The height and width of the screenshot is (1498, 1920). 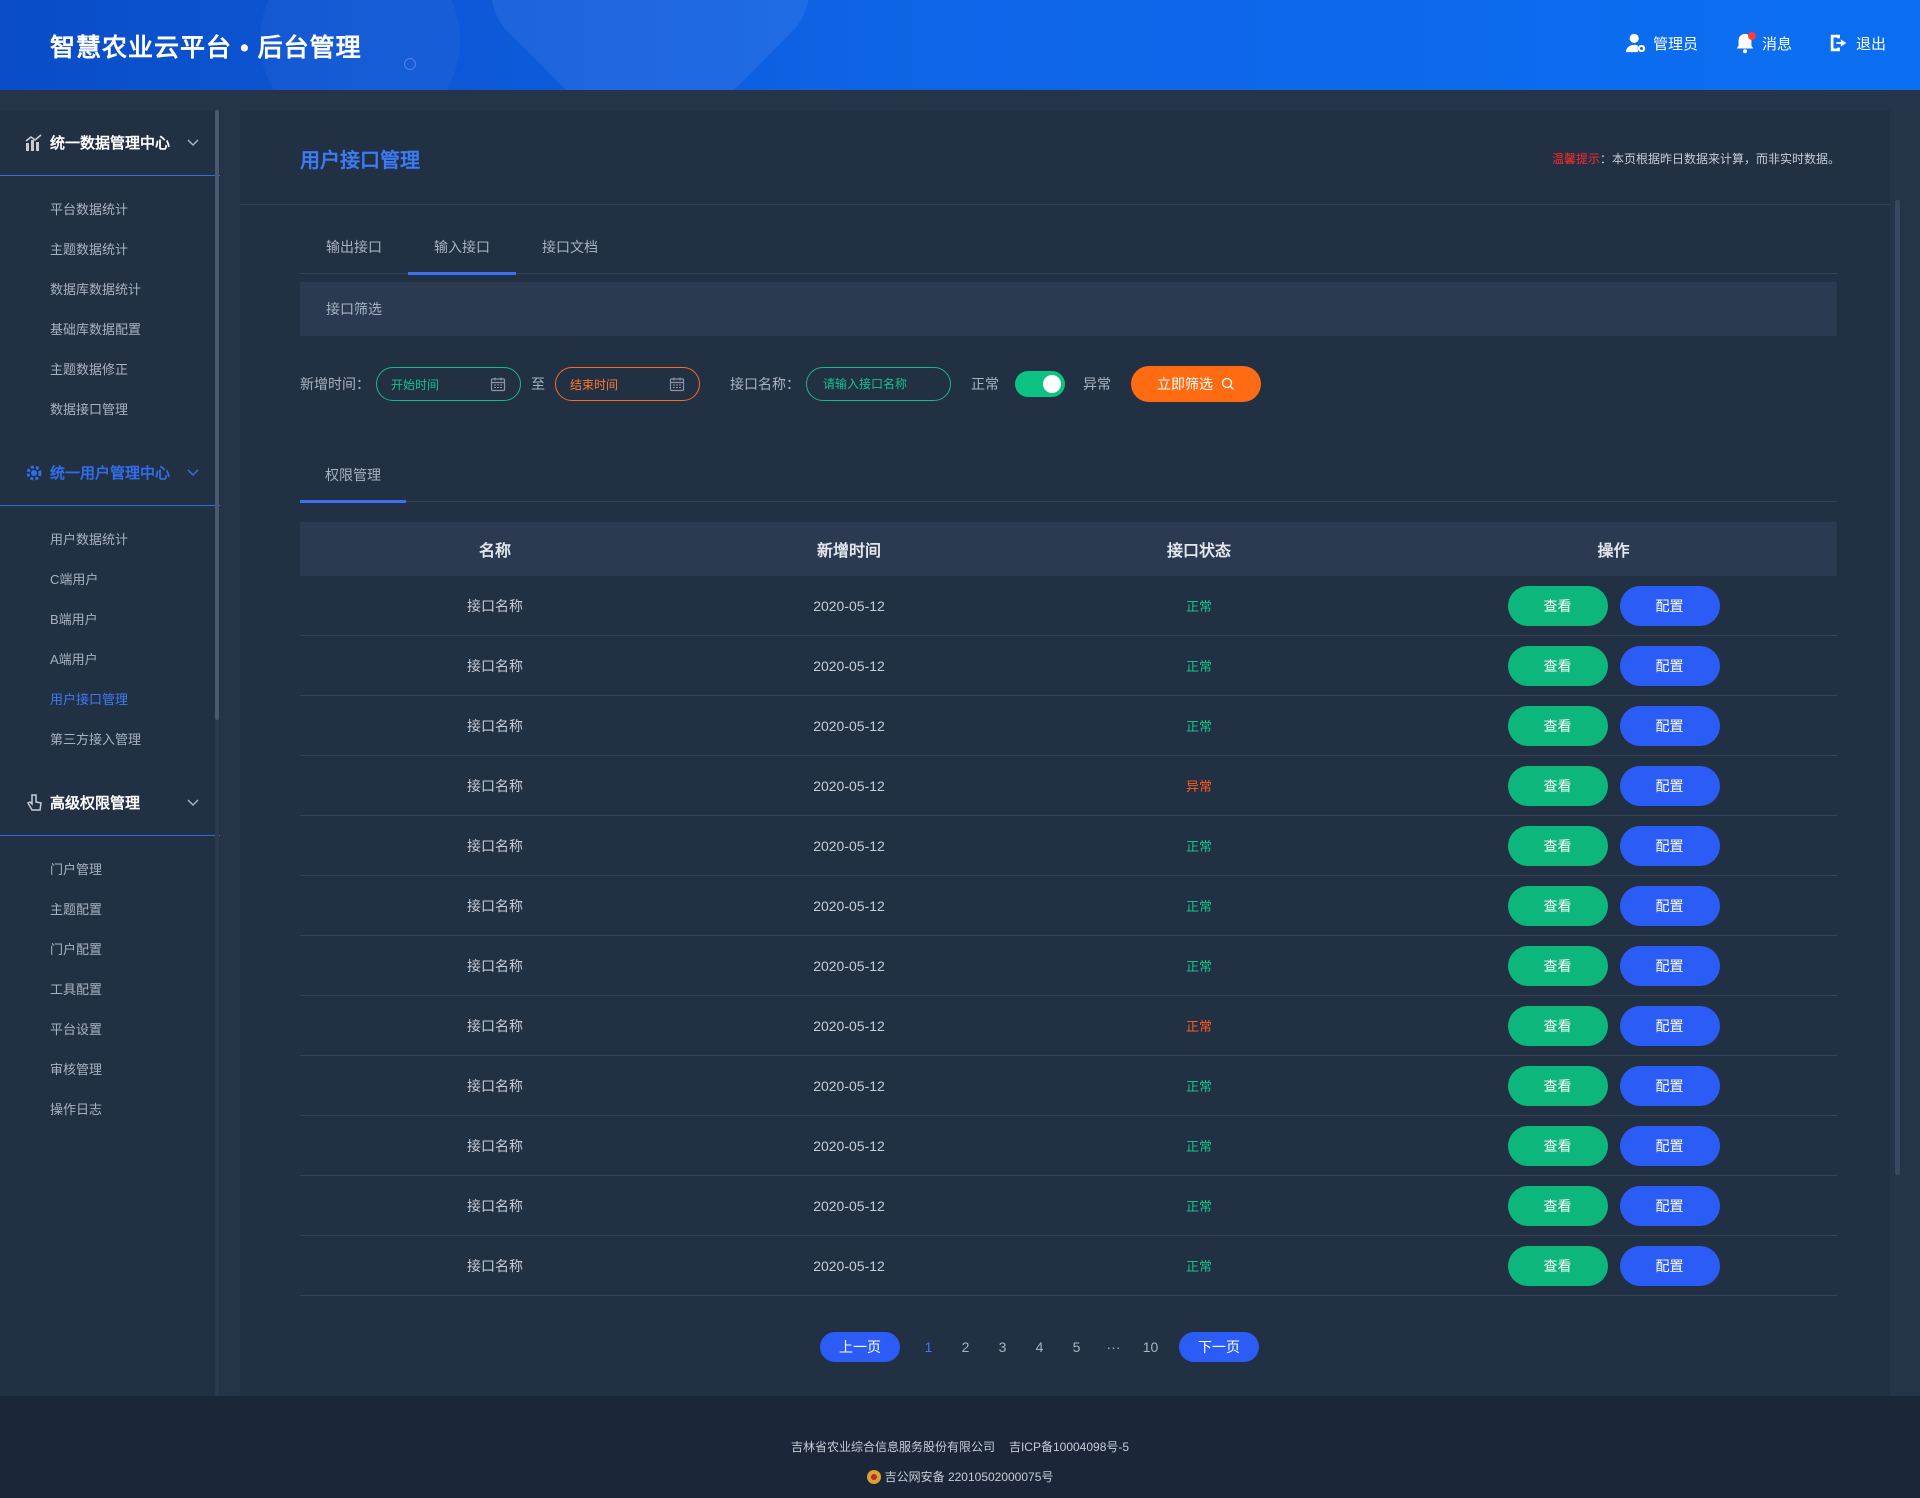 What do you see at coordinates (1227, 383) in the screenshot?
I see `search-icon` at bounding box center [1227, 383].